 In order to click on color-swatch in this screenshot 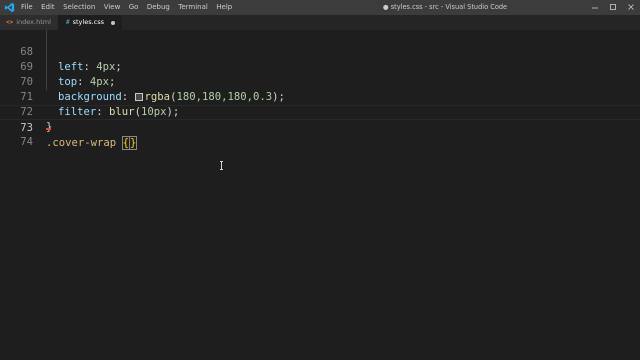, I will do `click(138, 97)`.